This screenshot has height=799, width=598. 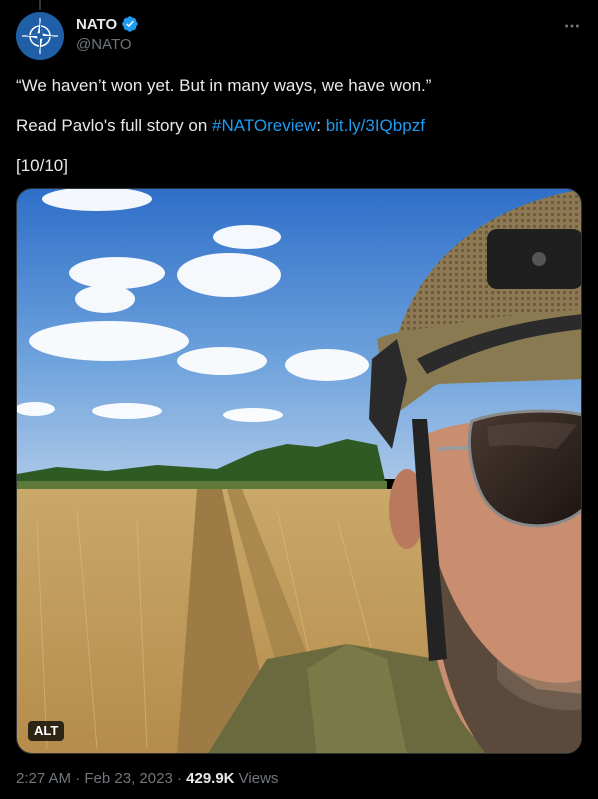 I want to click on display-name: NATO, so click(x=96, y=24).